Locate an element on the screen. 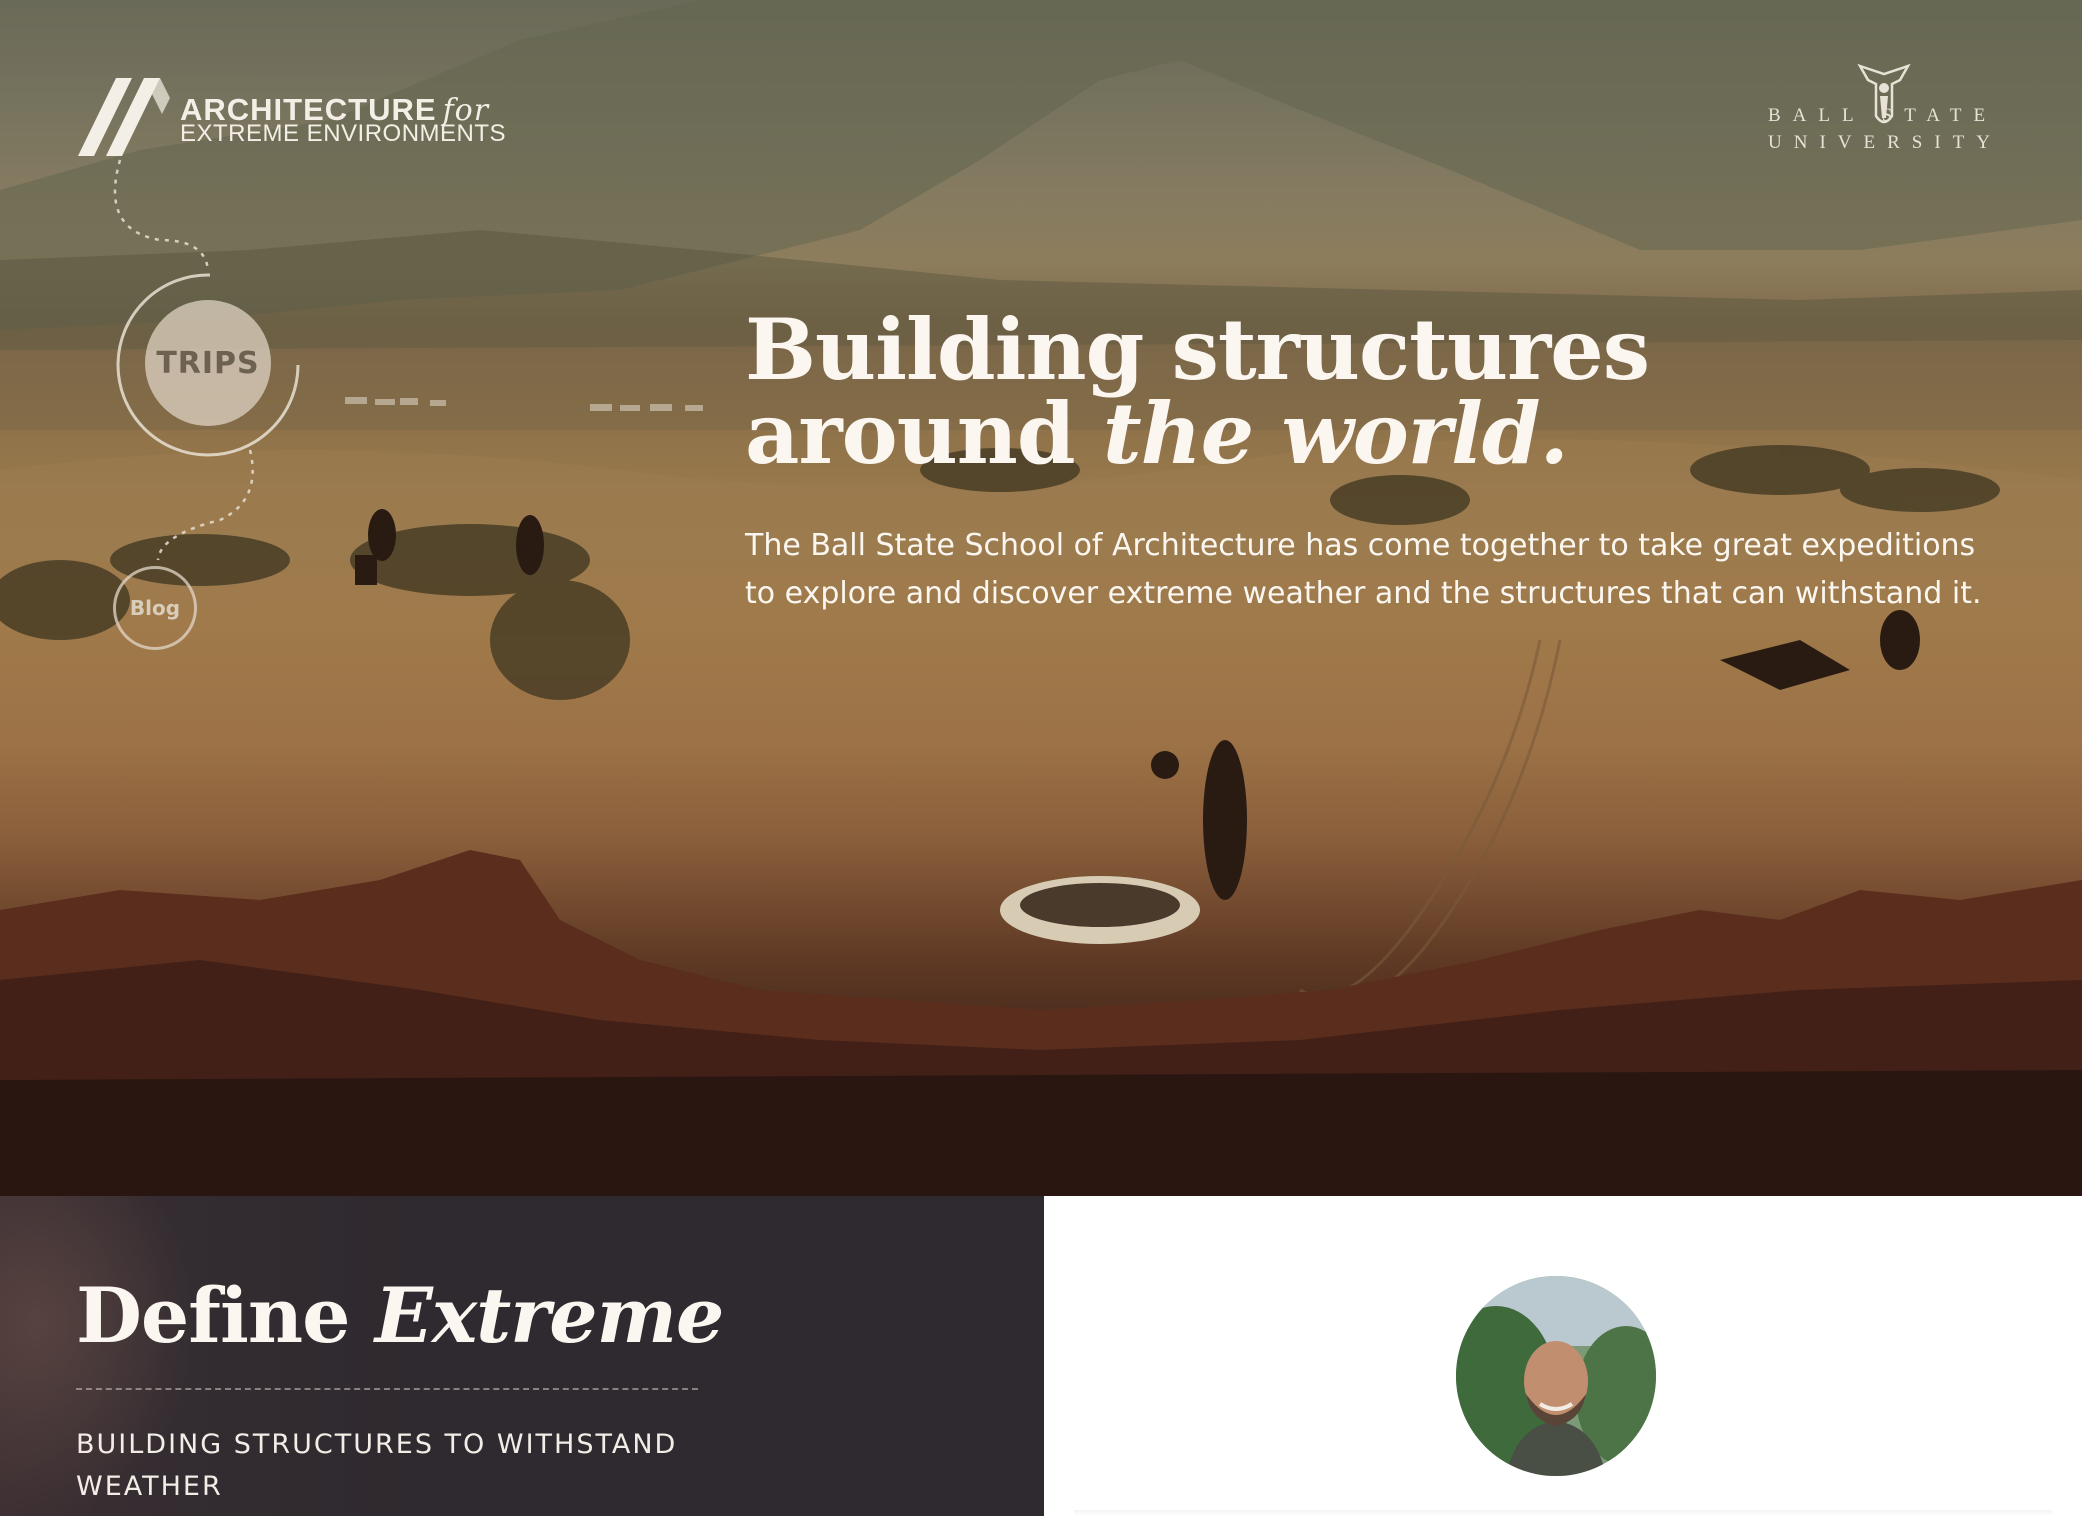 This screenshot has height=1516, width=2082. define-extreme-subtitle: BUILDING STRUCTURES TO WITHSTAND WEATHER is located at coordinates (377, 1465).